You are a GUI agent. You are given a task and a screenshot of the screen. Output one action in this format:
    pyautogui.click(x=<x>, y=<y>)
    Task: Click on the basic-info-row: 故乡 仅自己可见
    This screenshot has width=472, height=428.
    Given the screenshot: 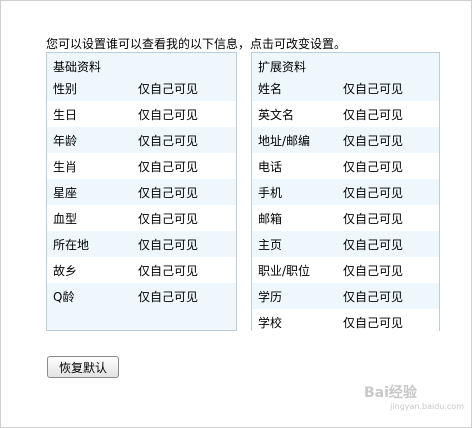 What is the action you would take?
    pyautogui.click(x=141, y=270)
    